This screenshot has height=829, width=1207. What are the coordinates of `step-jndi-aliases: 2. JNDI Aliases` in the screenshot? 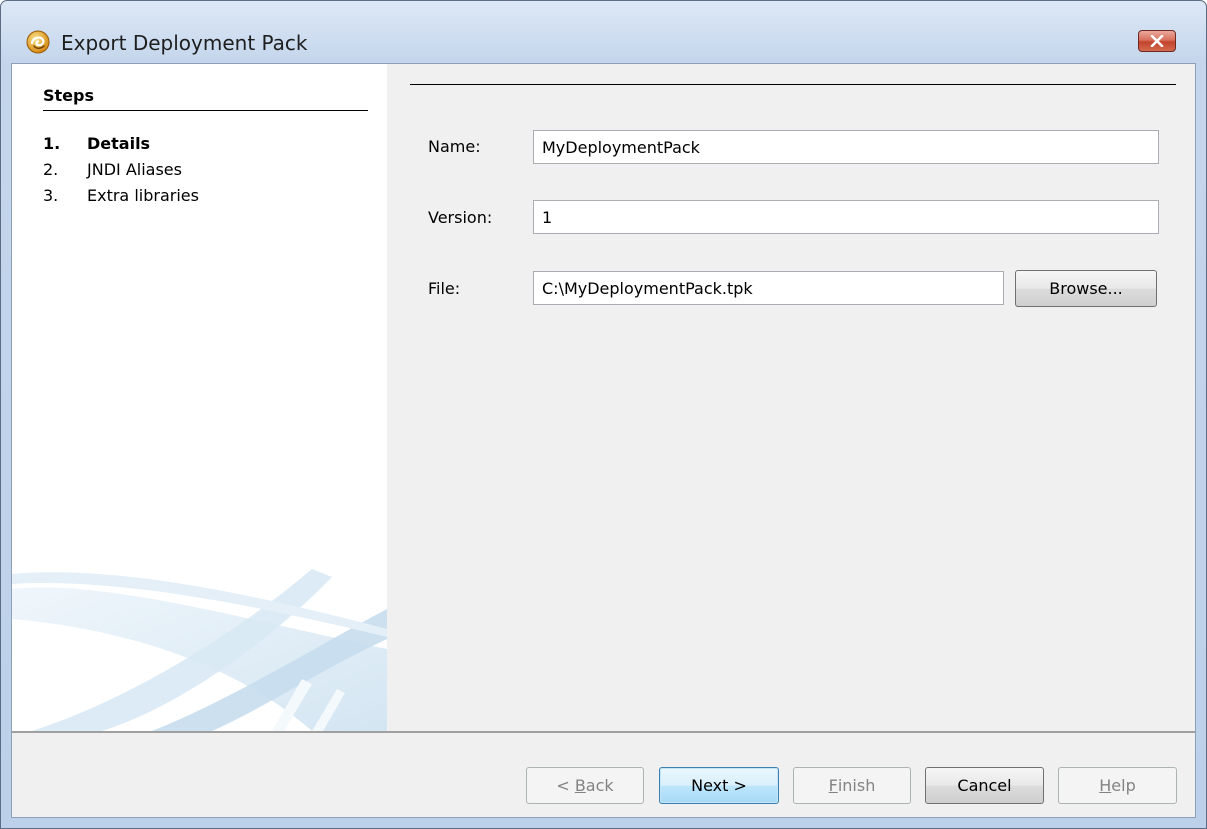 It's located at (112, 169).